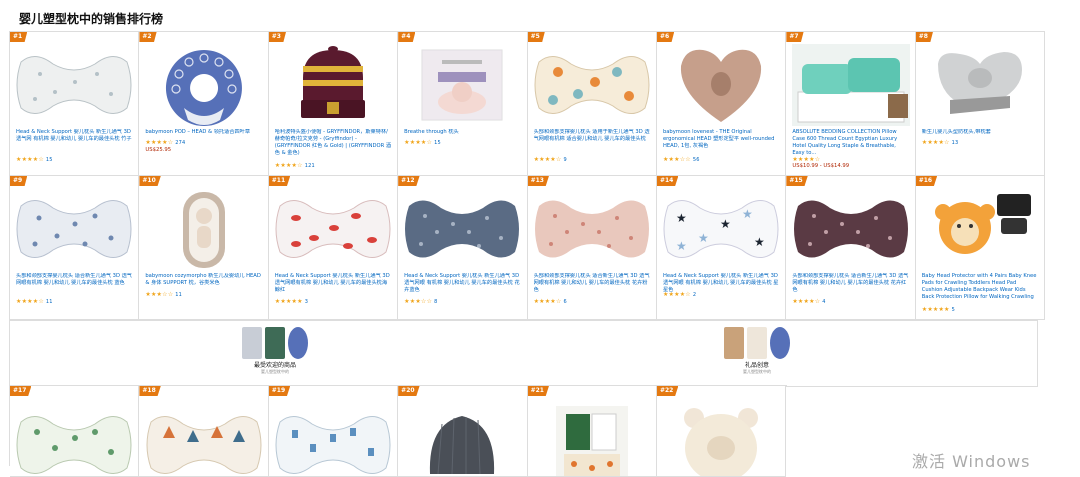 The height and width of the screenshot is (477, 1080). Describe the element at coordinates (924, 37) in the screenshot. I see `rank-badge: #8` at that location.